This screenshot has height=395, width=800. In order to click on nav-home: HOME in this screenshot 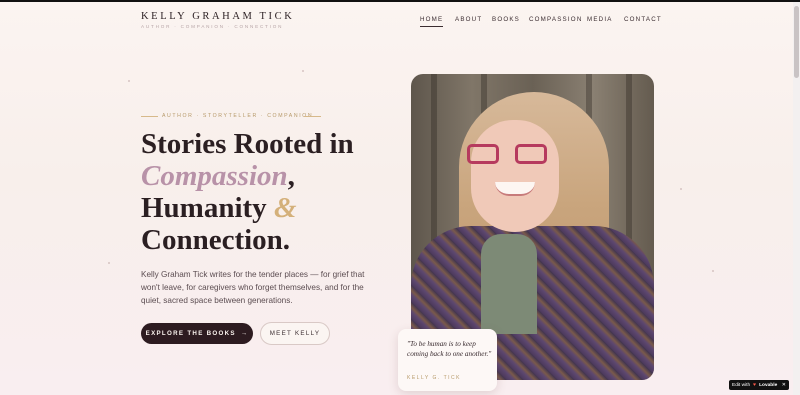, I will do `click(432, 21)`.